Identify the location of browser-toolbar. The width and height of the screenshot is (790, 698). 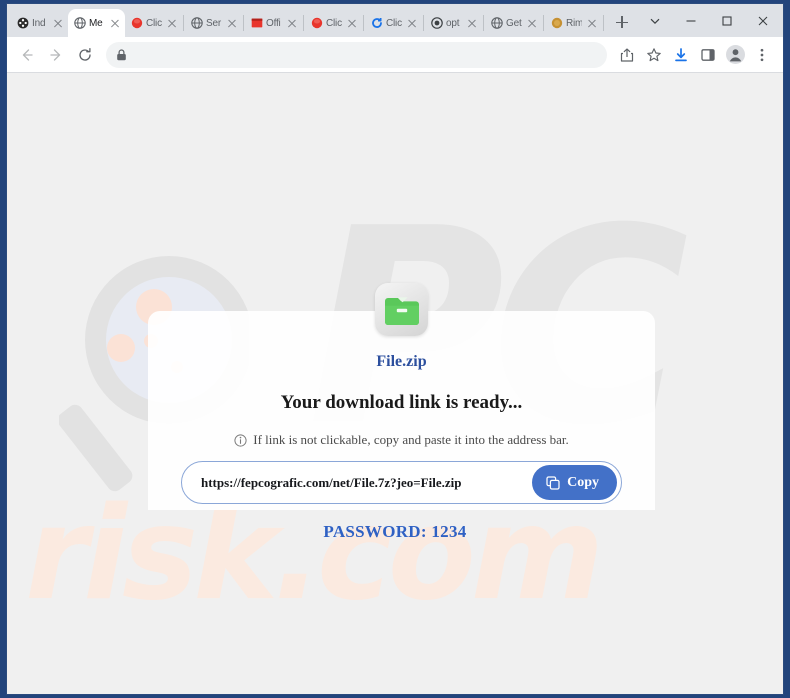
(395, 55).